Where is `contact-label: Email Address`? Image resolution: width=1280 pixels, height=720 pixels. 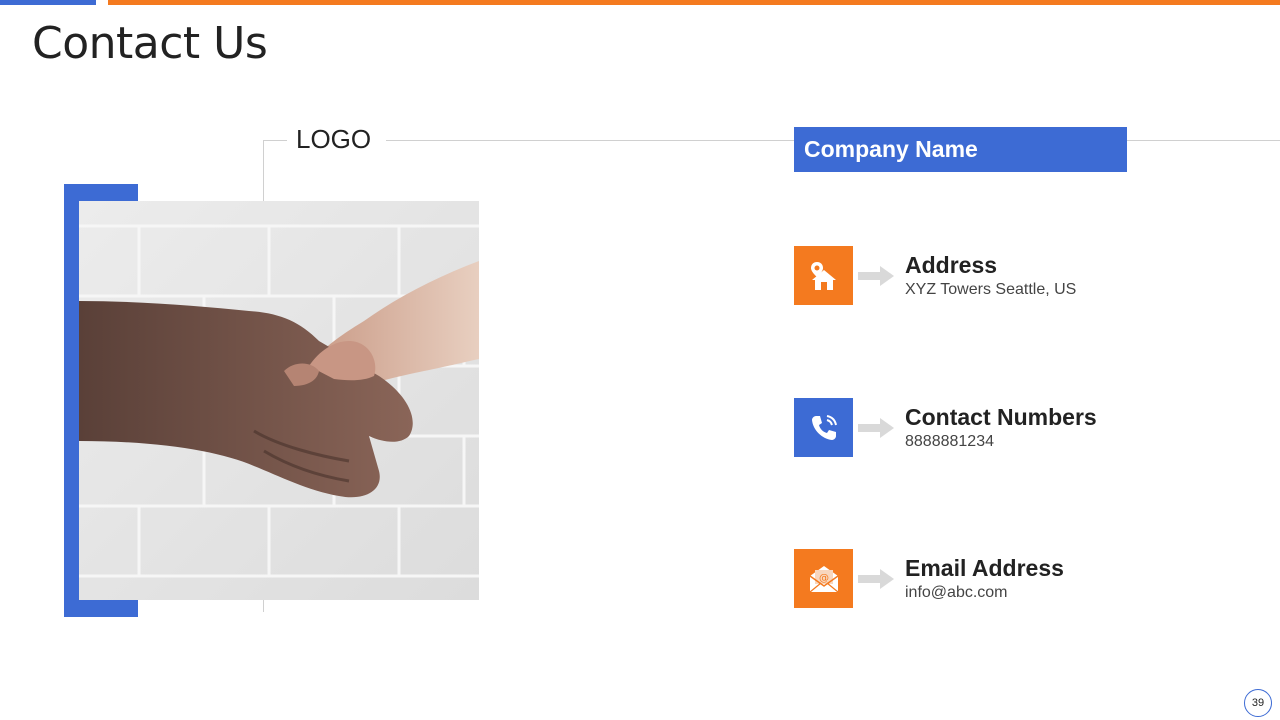 contact-label: Email Address is located at coordinates (984, 568).